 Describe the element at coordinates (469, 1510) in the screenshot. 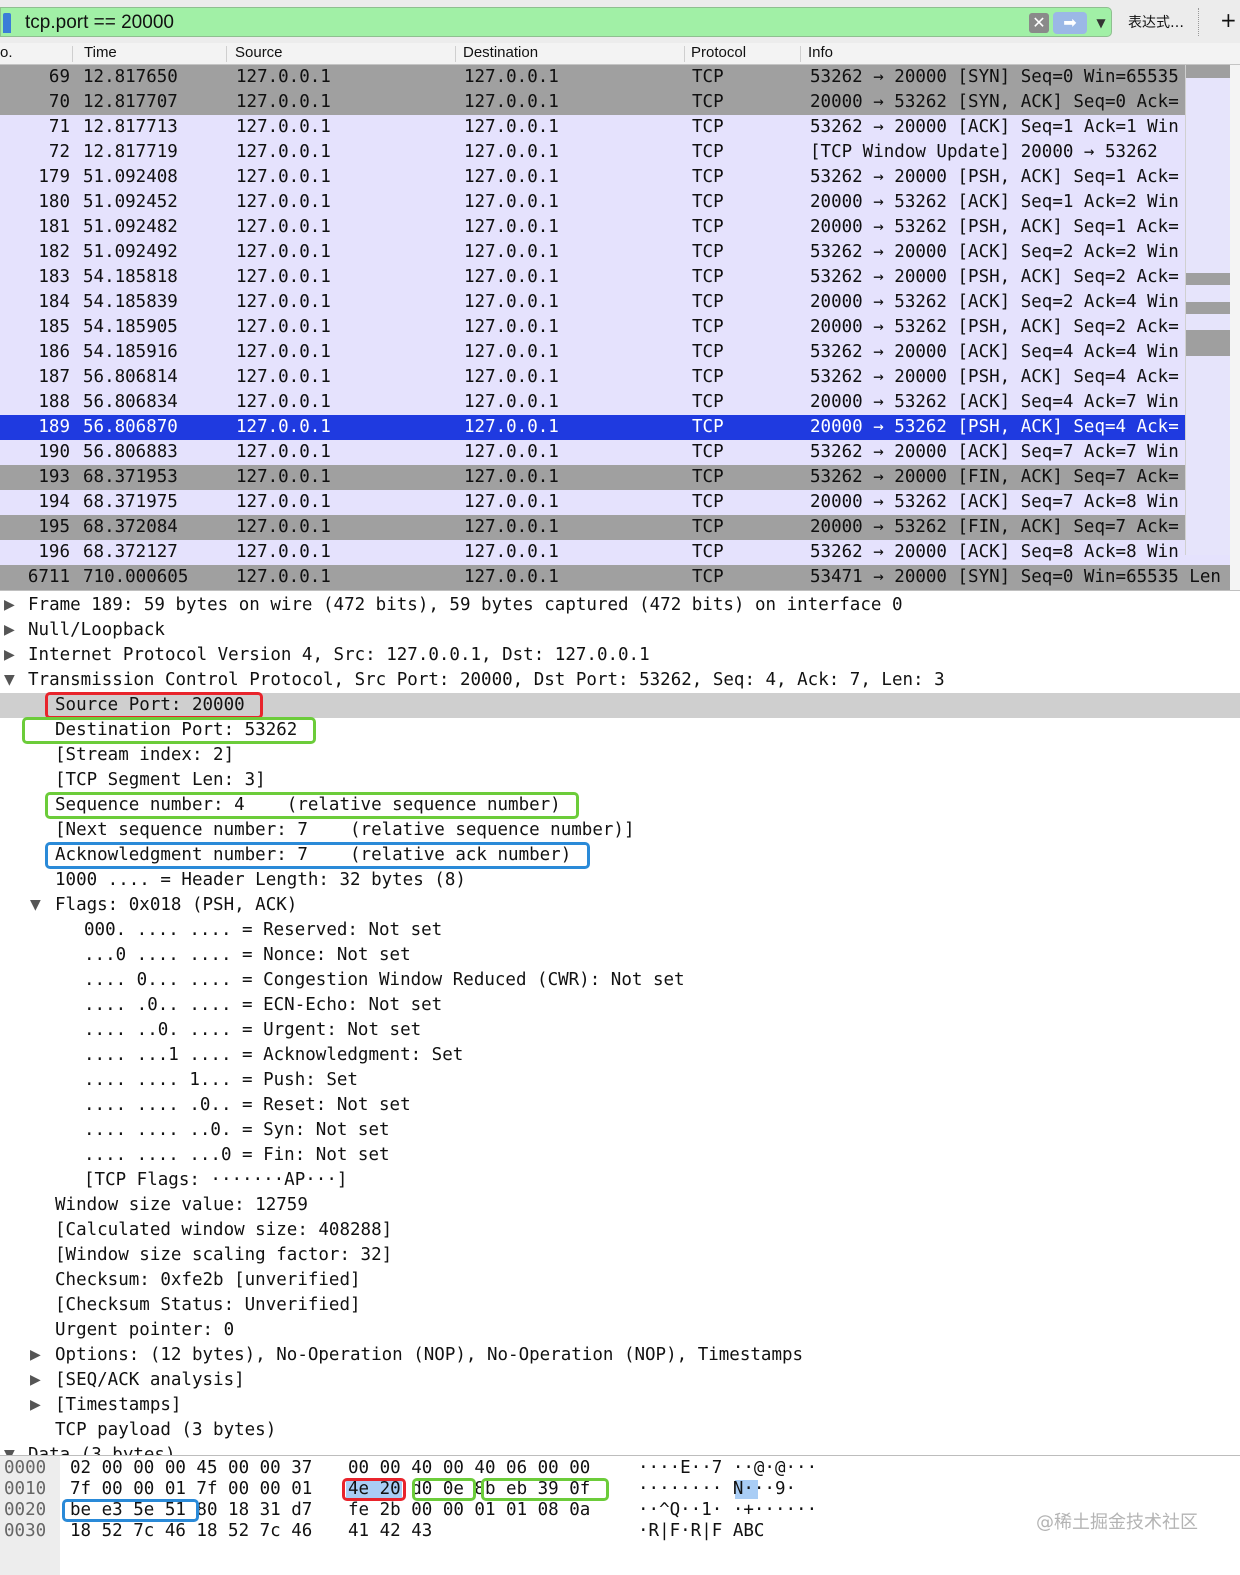

I see `hex-b: fe 2b 00 00 01 01 08 0a` at that location.